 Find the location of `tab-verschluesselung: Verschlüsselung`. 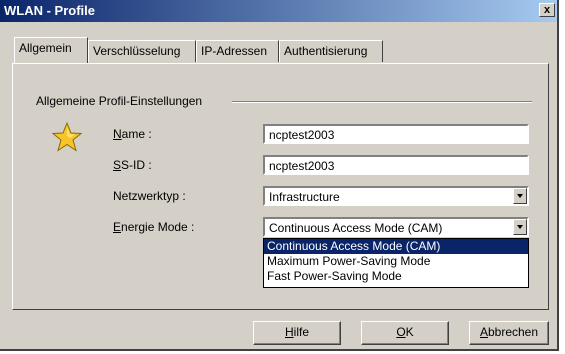

tab-verschluesselung: Verschlüsselung is located at coordinates (142, 51).